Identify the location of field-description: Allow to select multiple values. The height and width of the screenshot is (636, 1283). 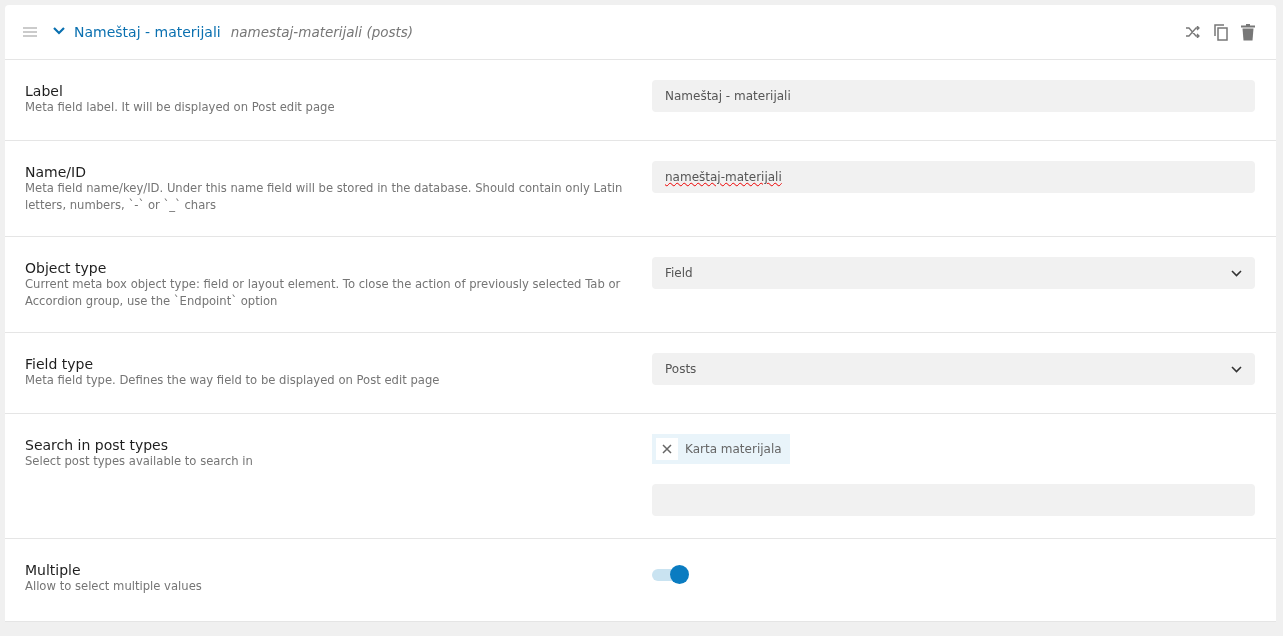
(114, 586).